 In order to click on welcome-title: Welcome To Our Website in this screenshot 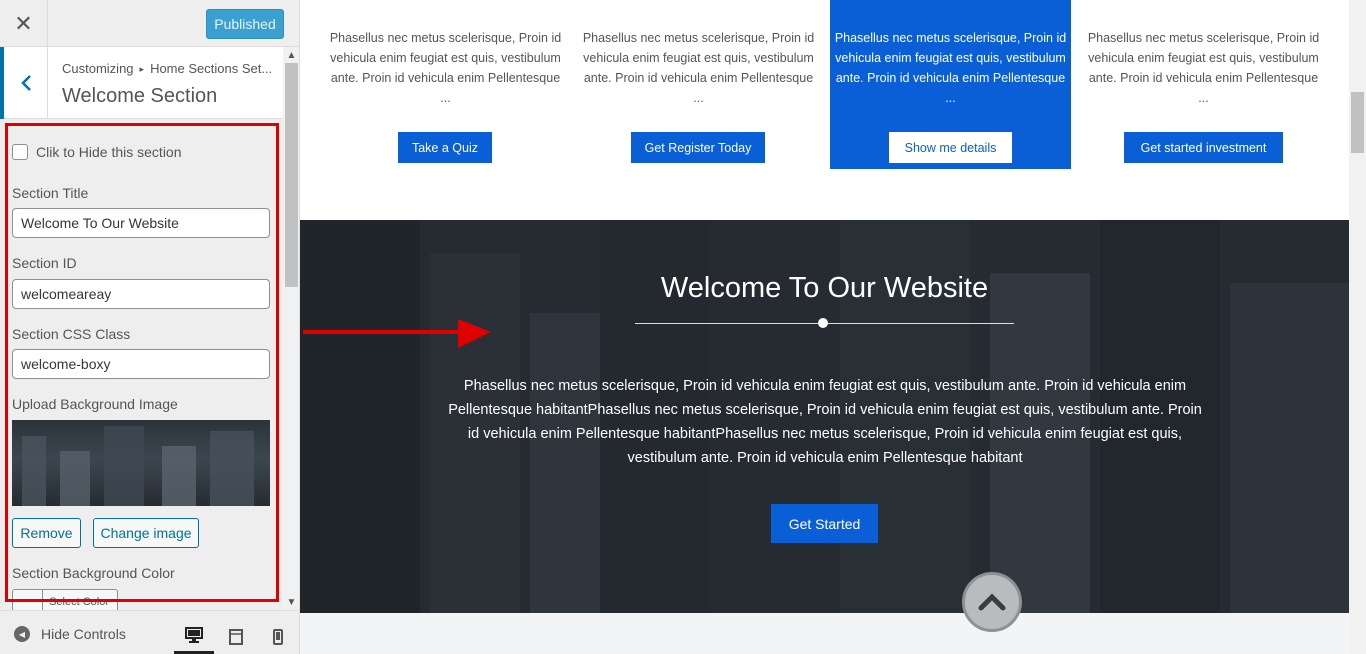, I will do `click(824, 288)`.